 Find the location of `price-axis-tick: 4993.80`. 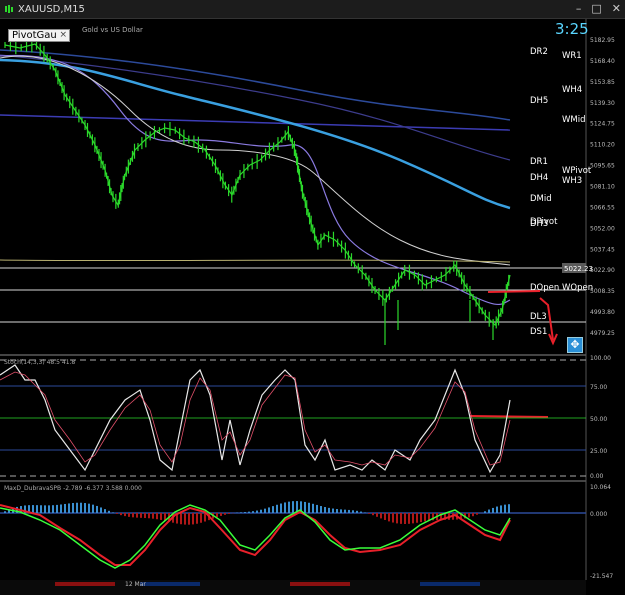

price-axis-tick: 4993.80 is located at coordinates (602, 312).